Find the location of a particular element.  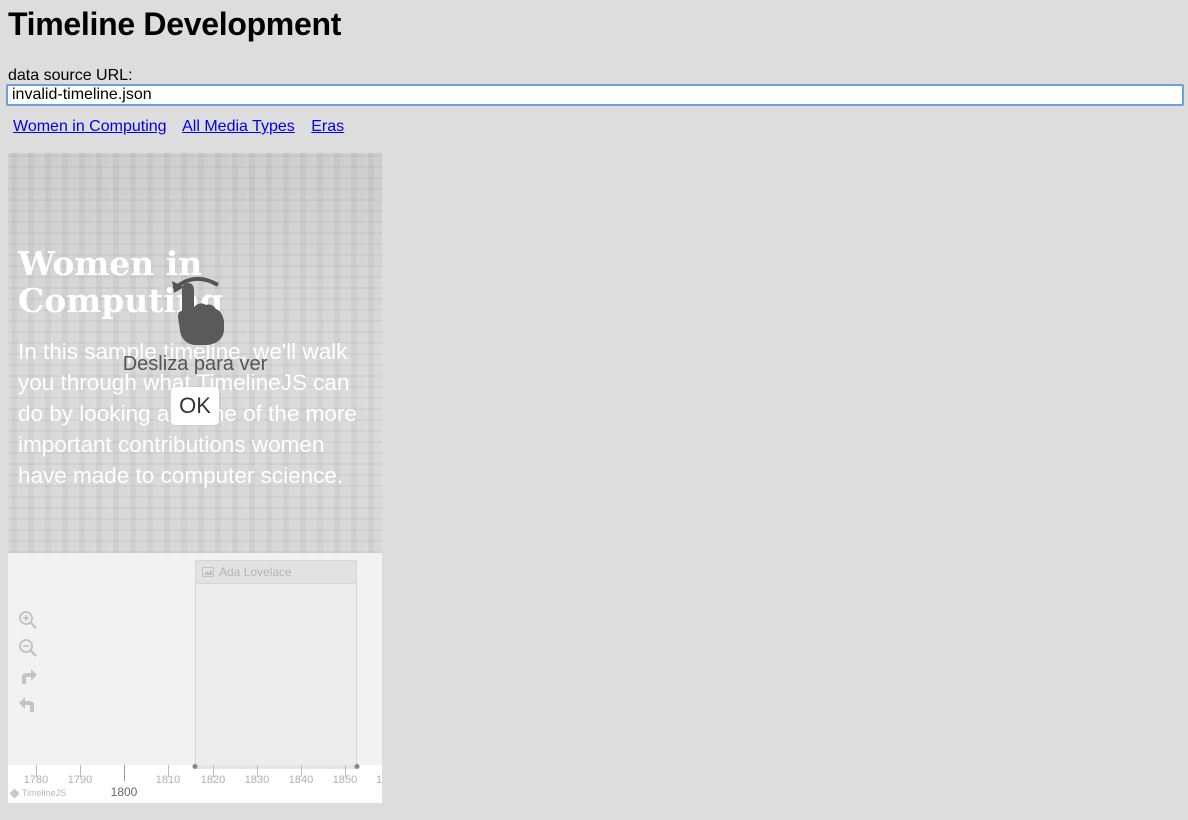

marker-header: Ada Lovelace is located at coordinates (276, 572).